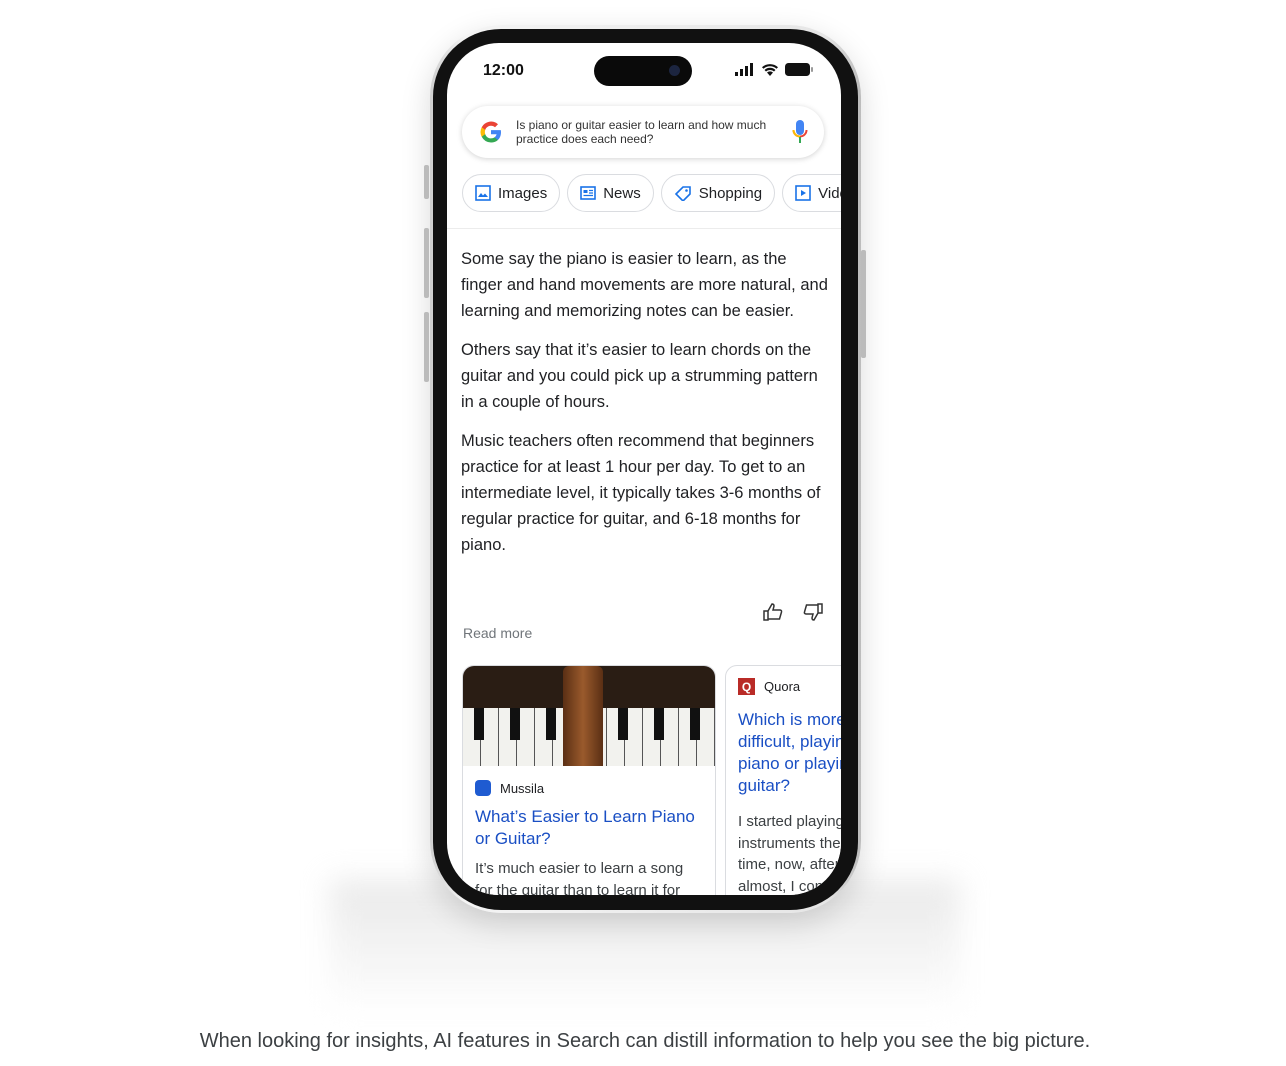 The image size is (1286, 1066). I want to click on chip-news: News, so click(610, 193).